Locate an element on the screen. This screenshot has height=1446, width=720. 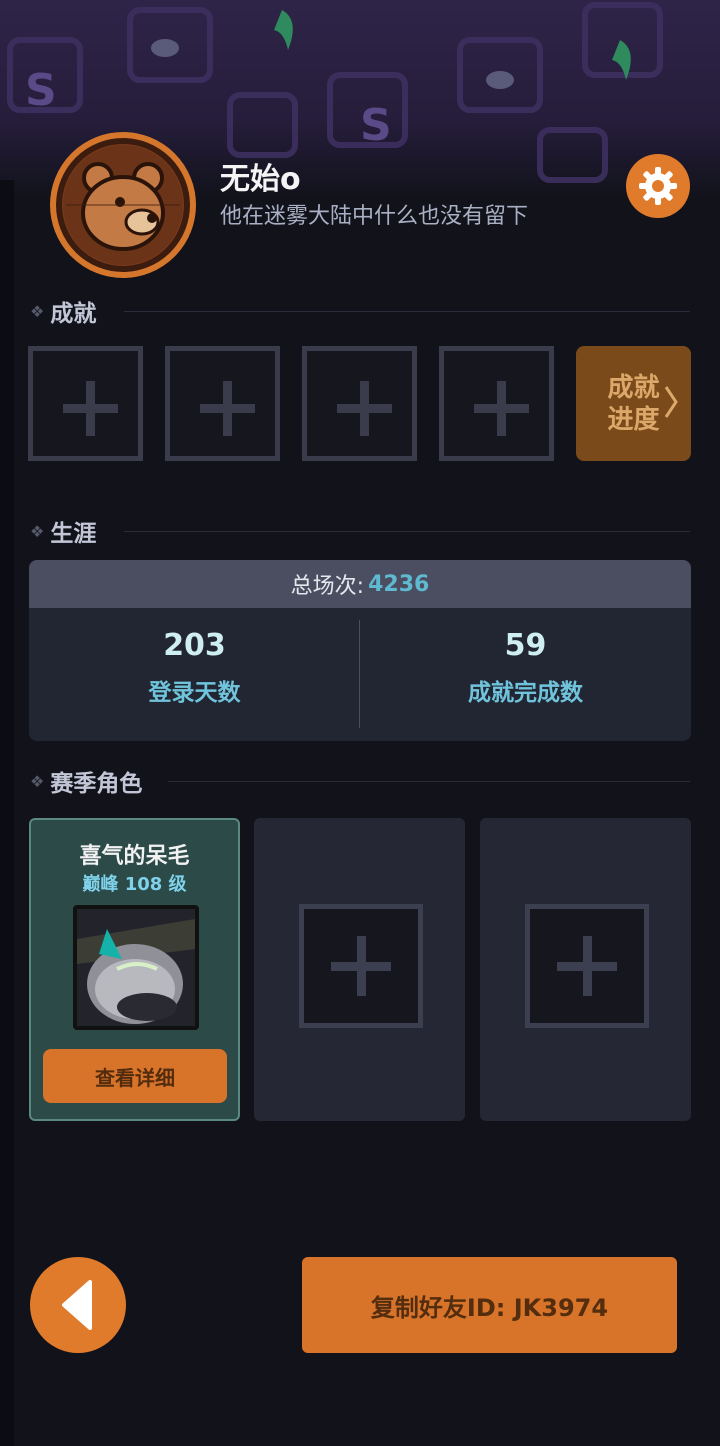
career-stats-panel: 总场次: 4236 203 登录天数 59 成就完成数 is located at coordinates (360, 650).